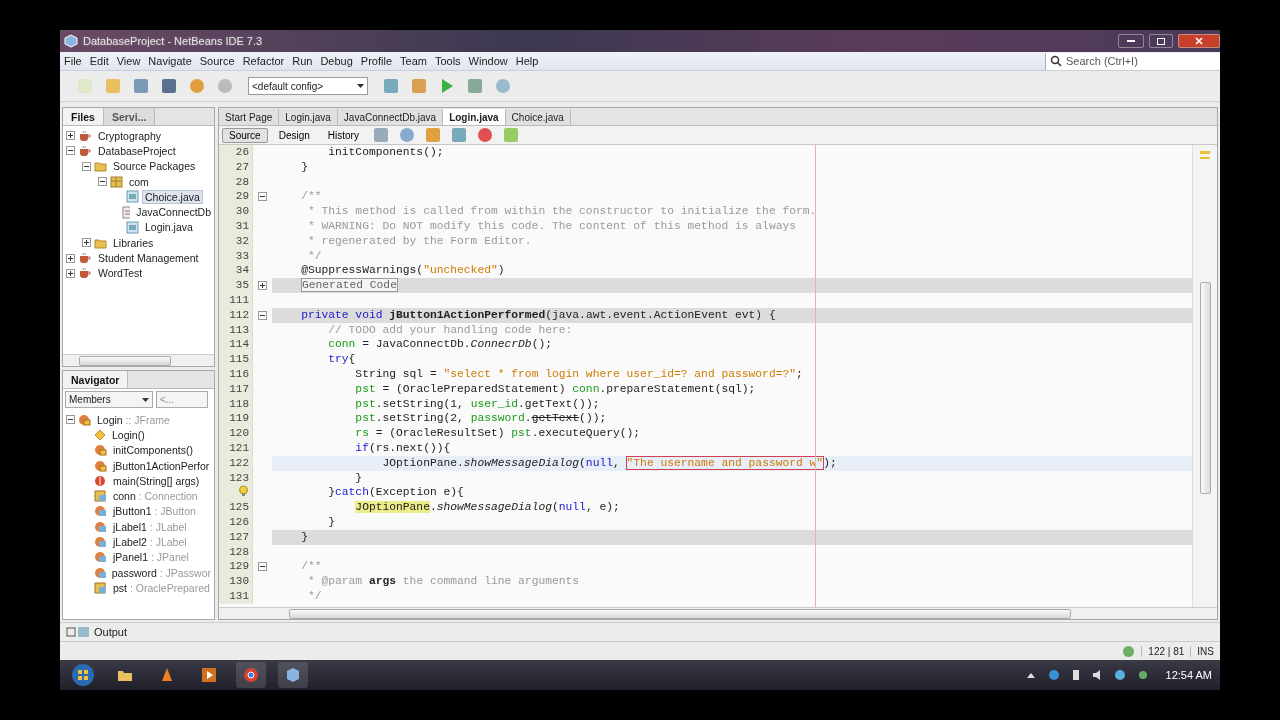 The height and width of the screenshot is (720, 1280). What do you see at coordinates (154, 166) in the screenshot?
I see `tree-item: Source Packages` at bounding box center [154, 166].